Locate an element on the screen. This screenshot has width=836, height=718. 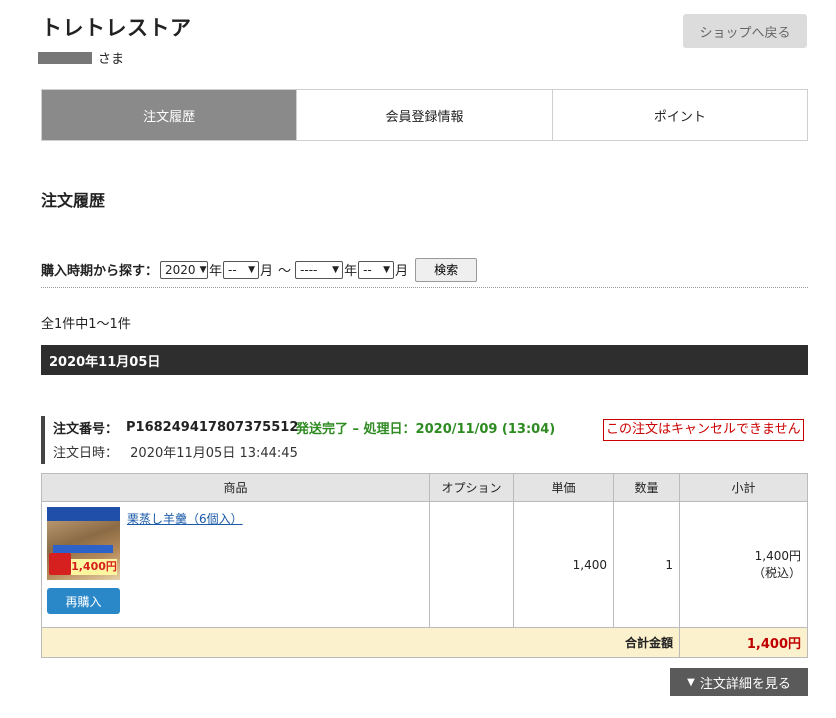
order-detail-button: ▼ 注文詳細を見る is located at coordinates (739, 682).